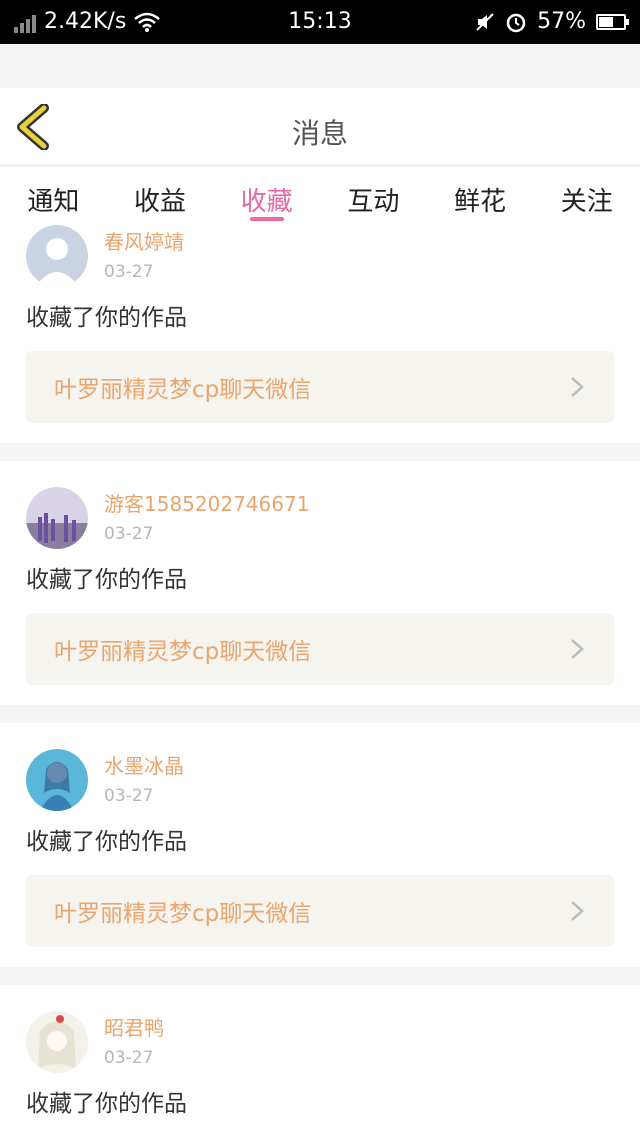  What do you see at coordinates (612, 21) in the screenshot?
I see `battery-icon` at bounding box center [612, 21].